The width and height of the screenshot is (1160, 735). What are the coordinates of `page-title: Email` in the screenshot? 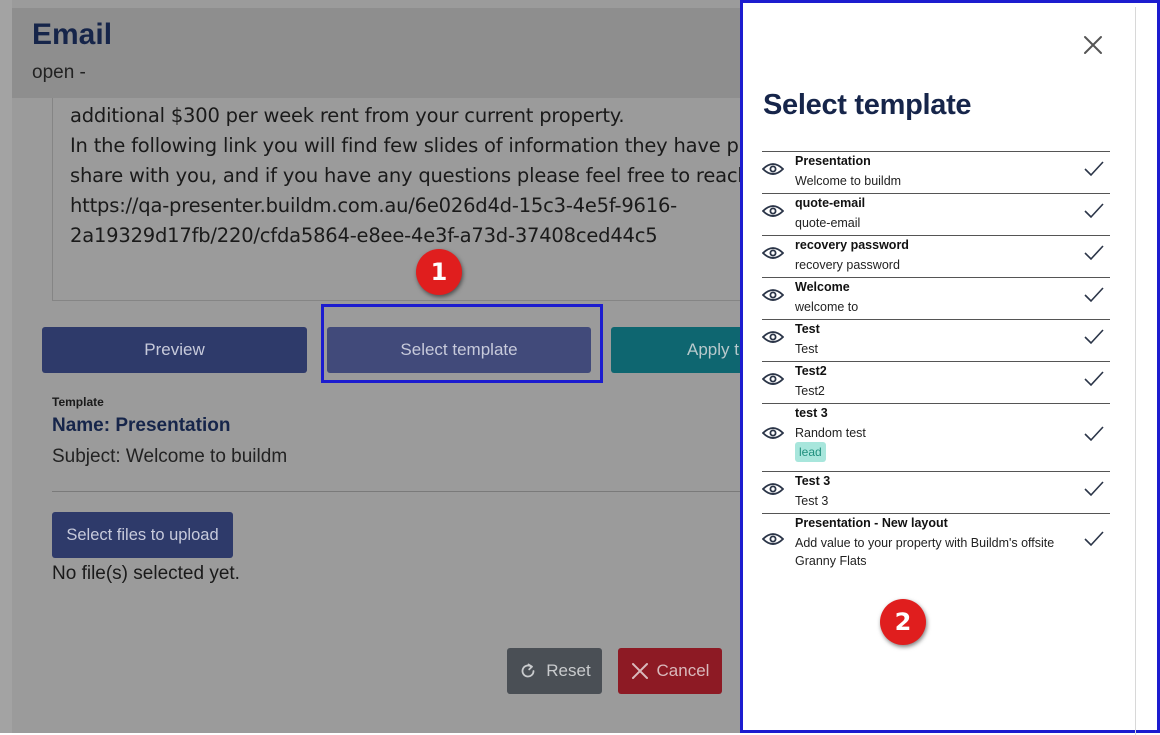 It's located at (72, 34).